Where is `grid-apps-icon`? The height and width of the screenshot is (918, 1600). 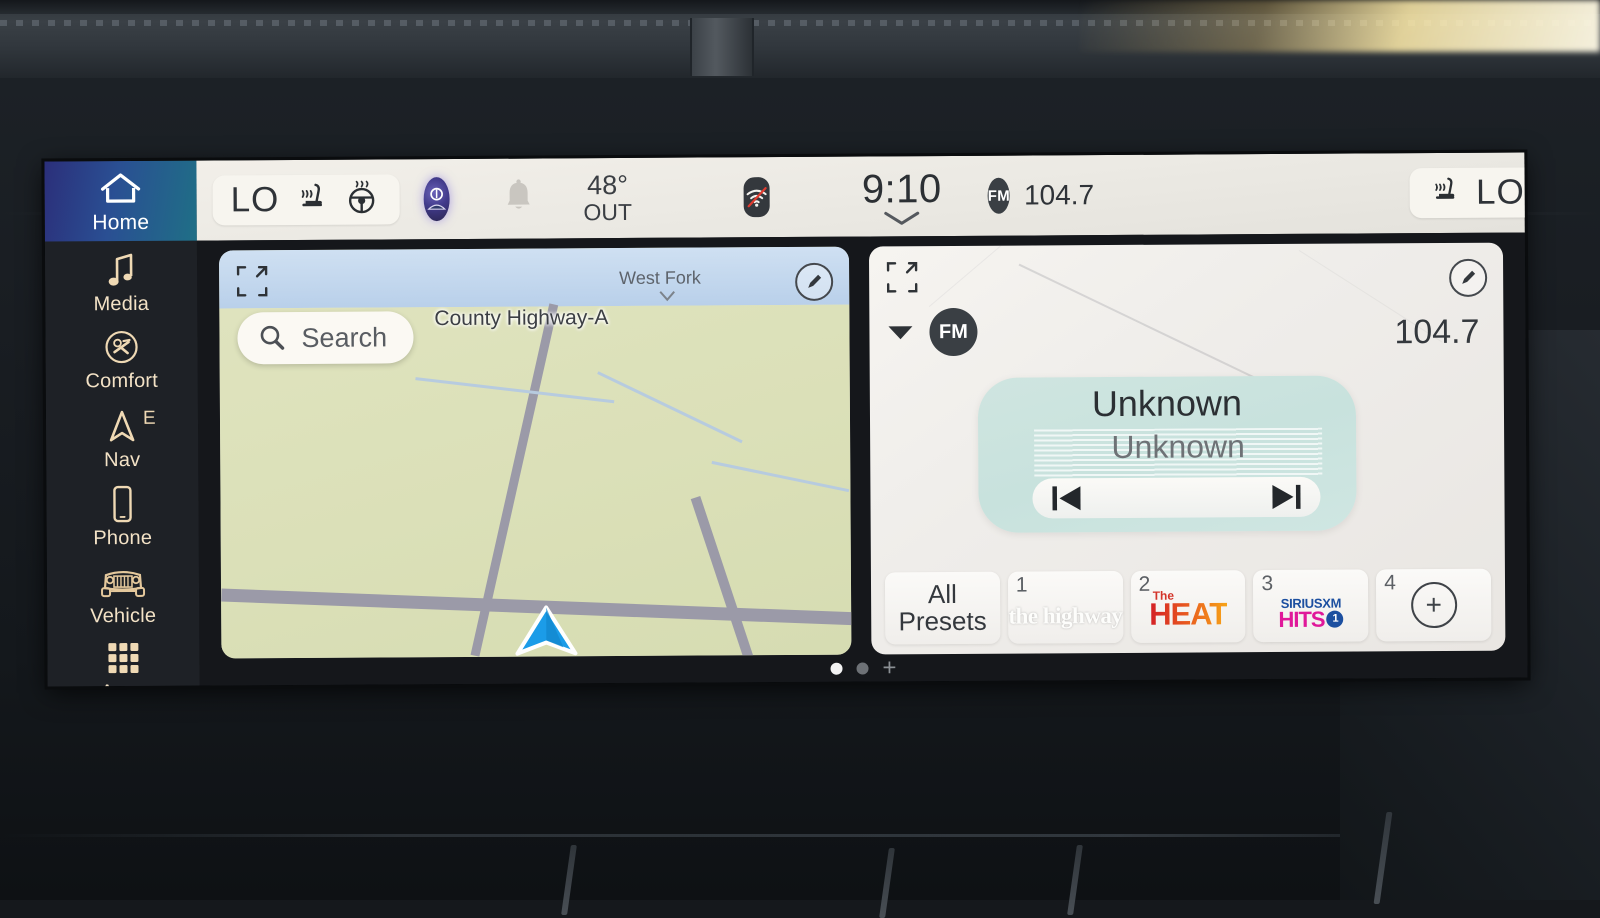
grid-apps-icon is located at coordinates (123, 658).